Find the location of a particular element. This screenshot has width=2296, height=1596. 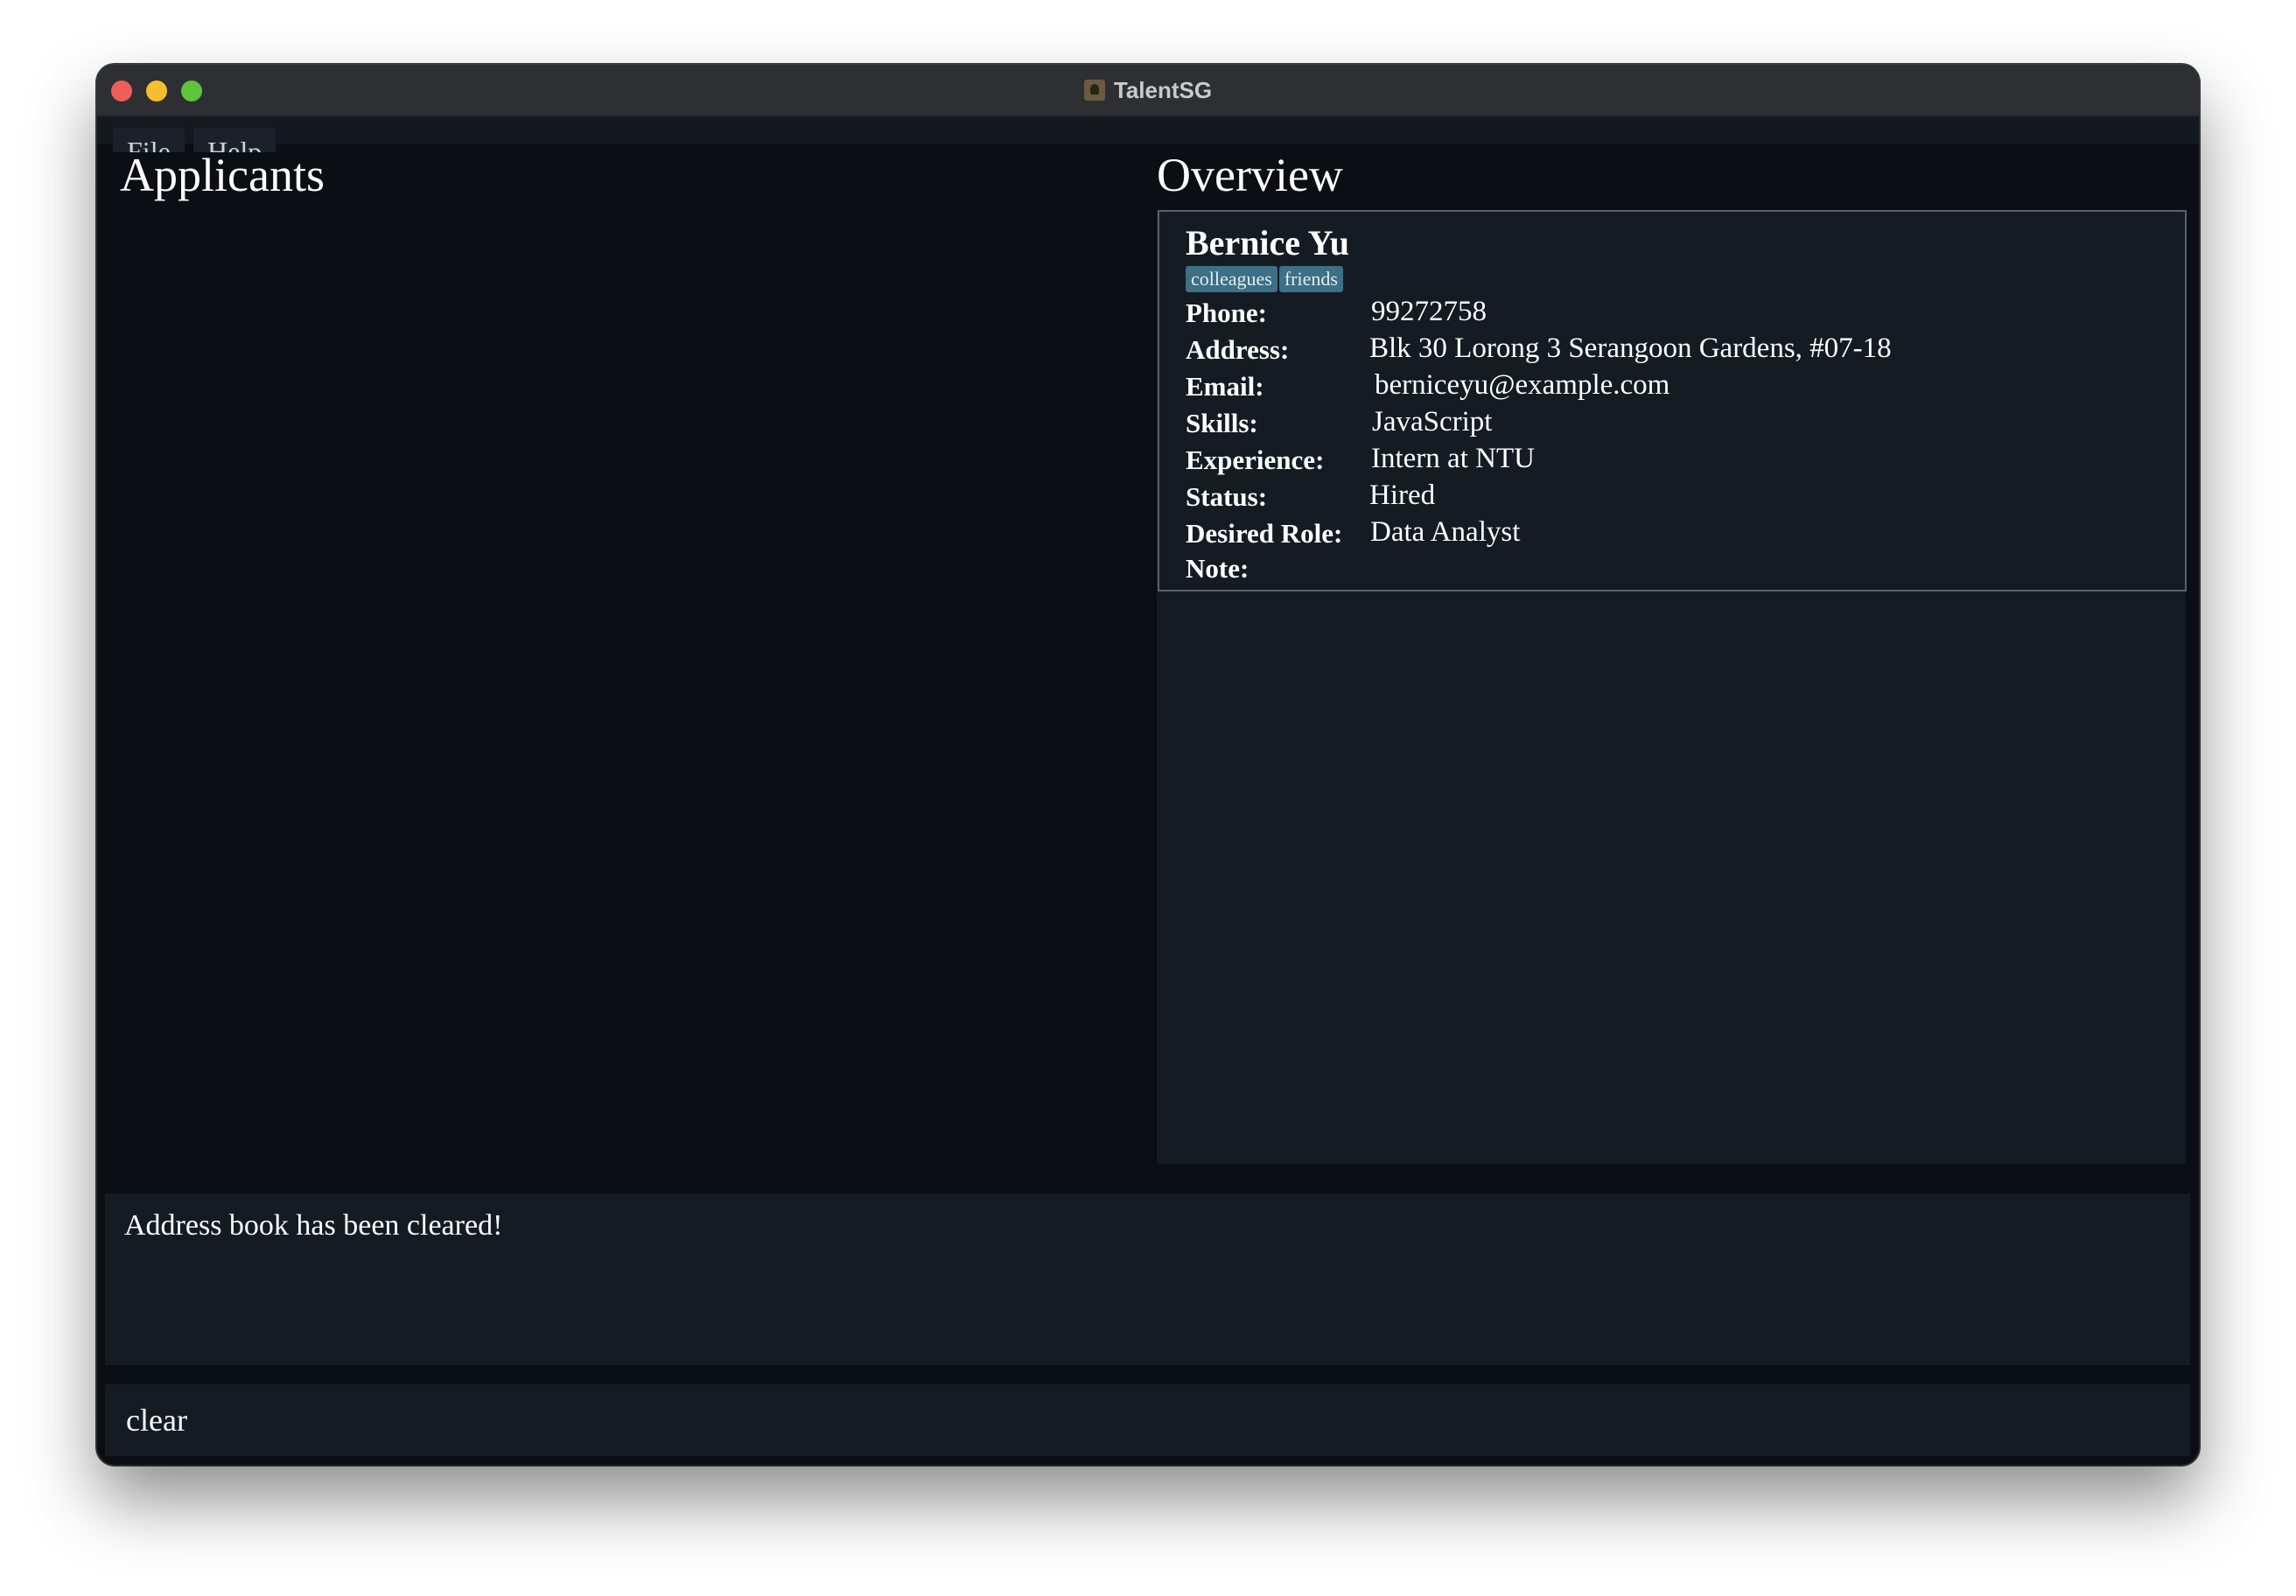

overview-heading: Overview is located at coordinates (1250, 175).